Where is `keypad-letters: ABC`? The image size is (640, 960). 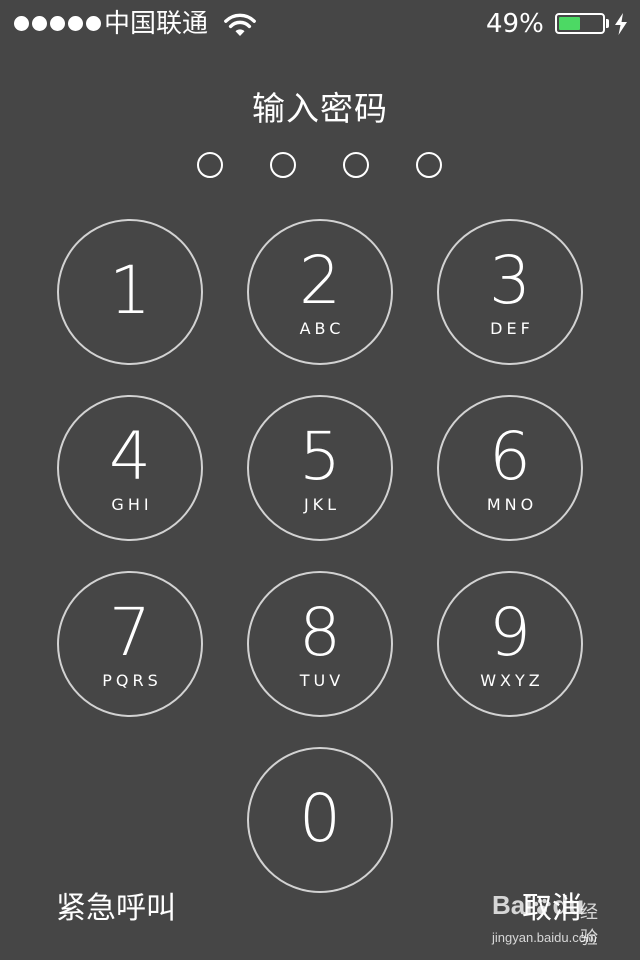 keypad-letters: ABC is located at coordinates (322, 328).